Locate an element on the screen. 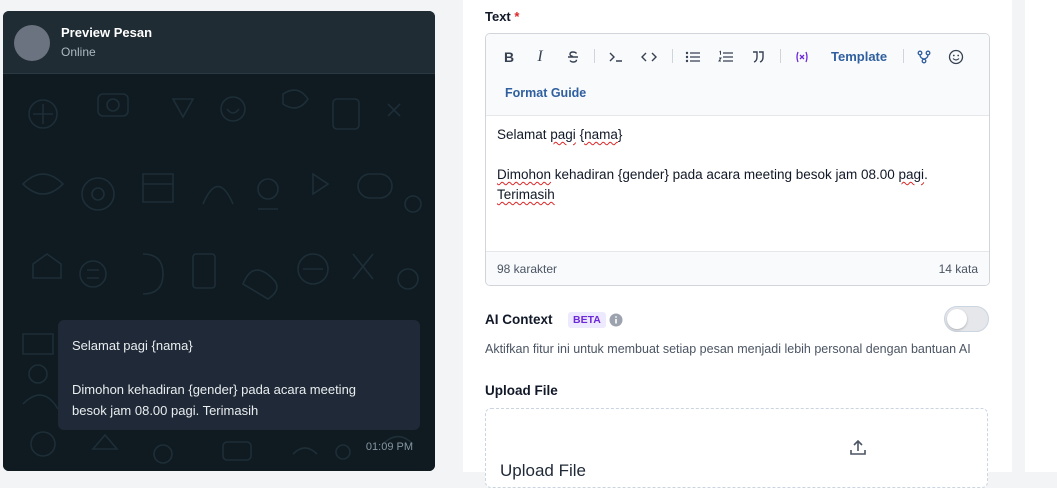 This screenshot has width=1057, height=488. bullet-list-button is located at coordinates (693, 57).